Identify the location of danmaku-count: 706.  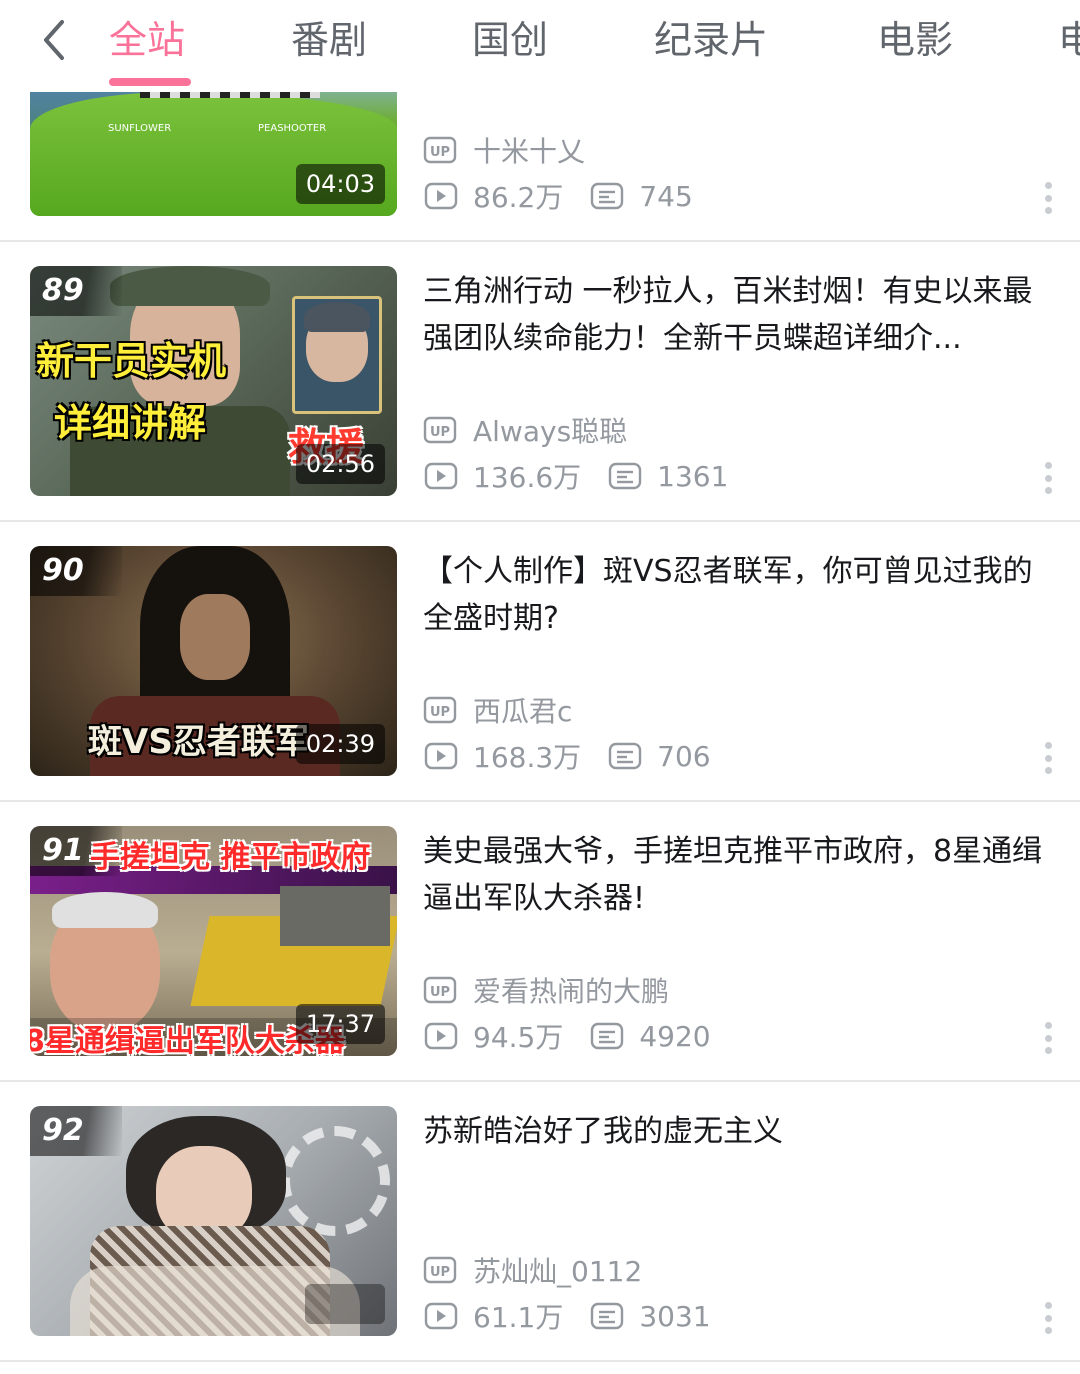
(684, 756).